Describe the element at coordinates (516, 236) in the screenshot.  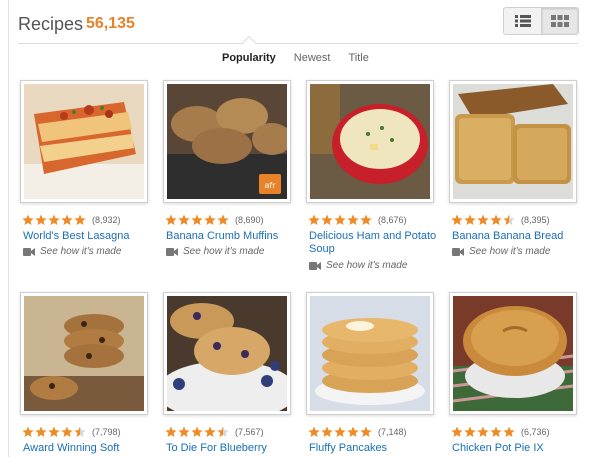
I see `recipe-title-link: Banana Banana Bread` at that location.